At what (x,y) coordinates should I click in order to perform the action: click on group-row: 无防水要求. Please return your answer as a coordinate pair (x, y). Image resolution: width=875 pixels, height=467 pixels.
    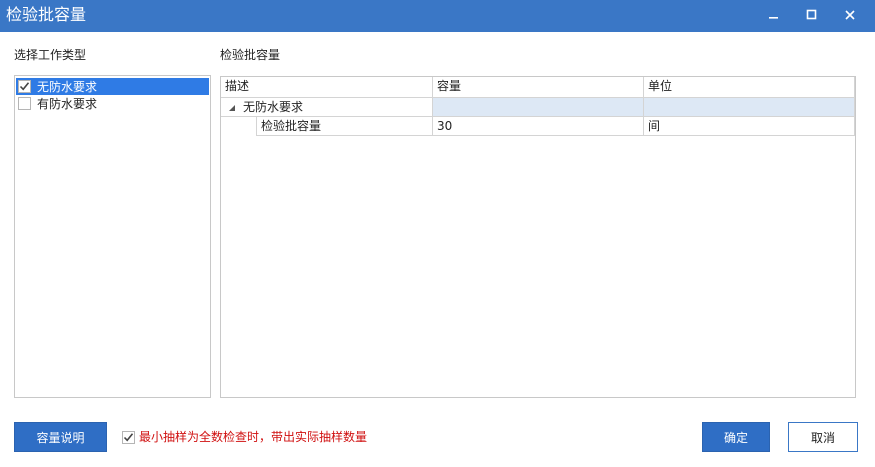
    Looking at the image, I should click on (538, 107).